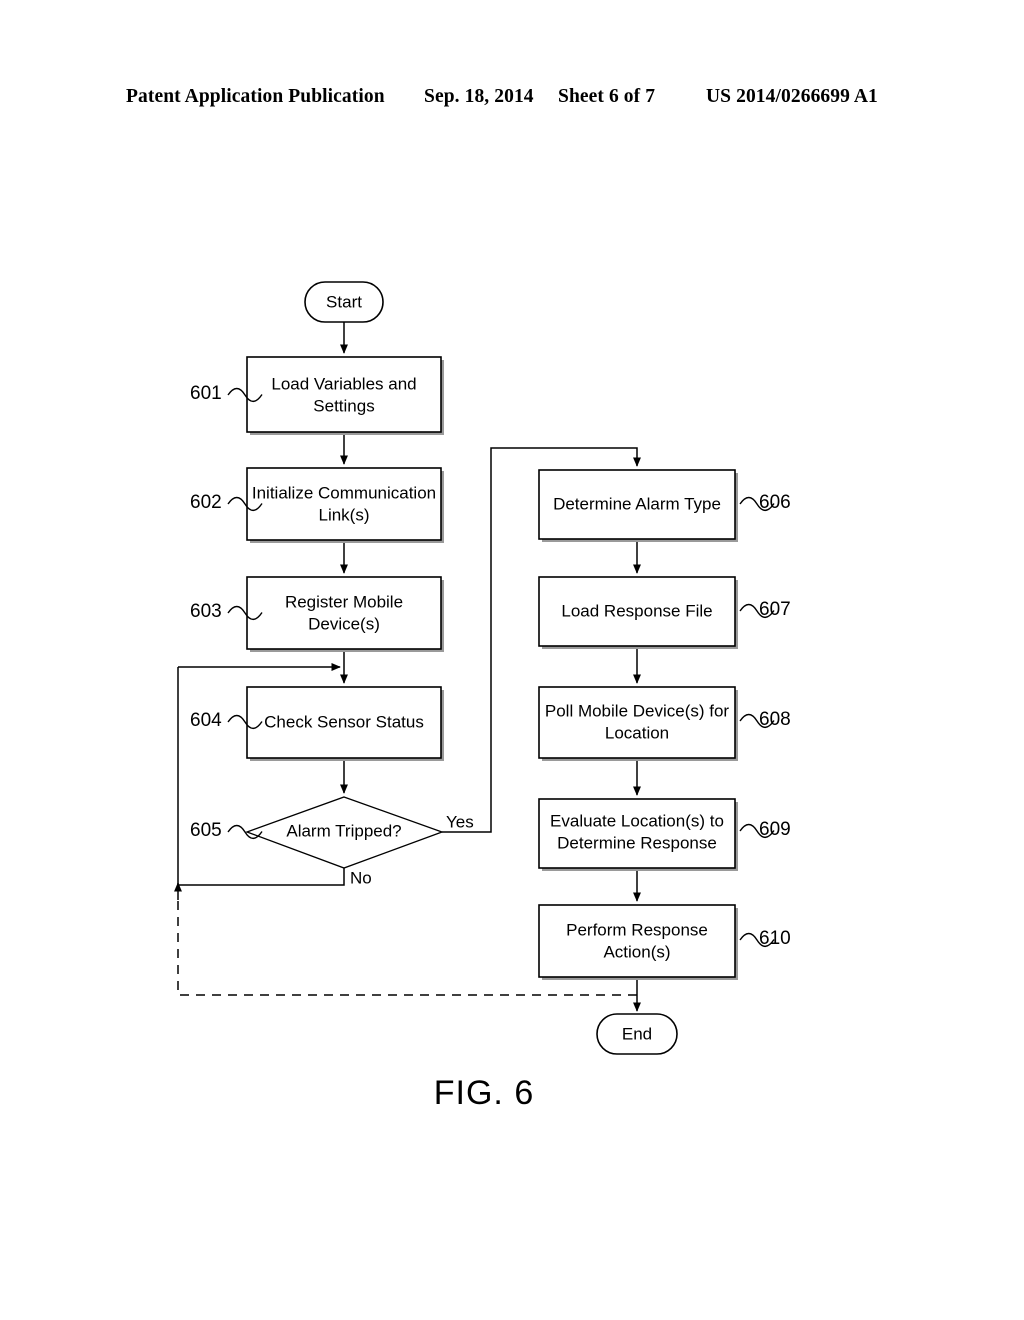 Image resolution: width=1024 pixels, height=1320 pixels. I want to click on process-node-610-label-line1: Perform Response, so click(637, 929).